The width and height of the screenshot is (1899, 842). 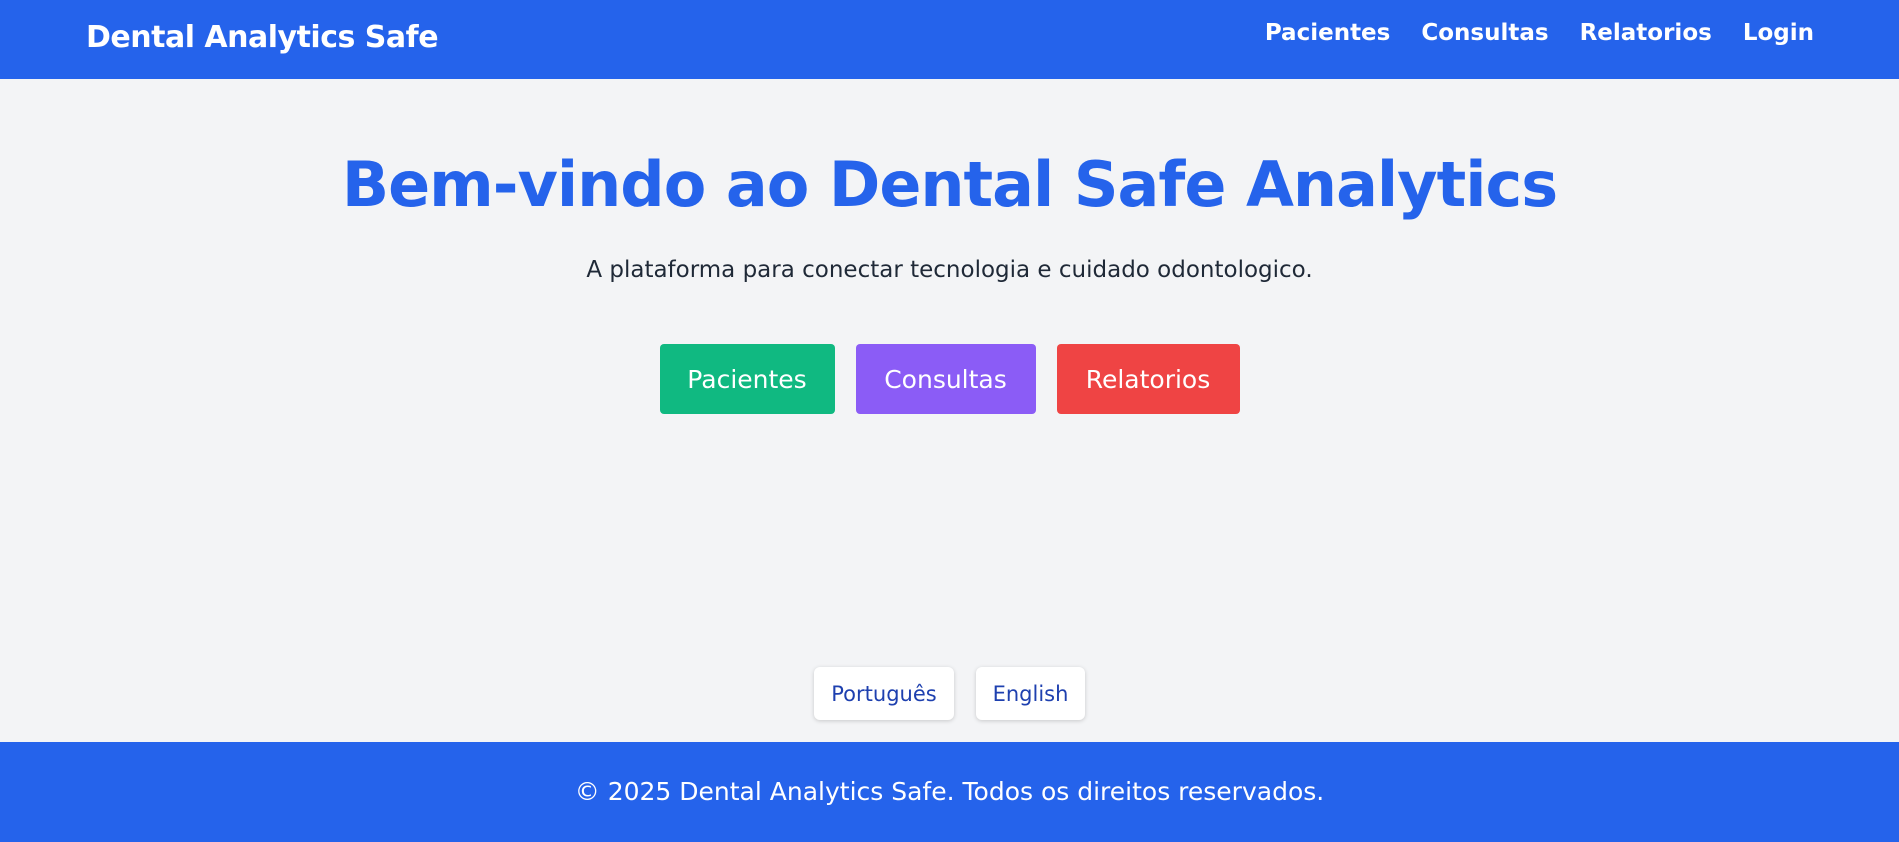 I want to click on nav-link-pacientes: Pacientes, so click(x=1328, y=33).